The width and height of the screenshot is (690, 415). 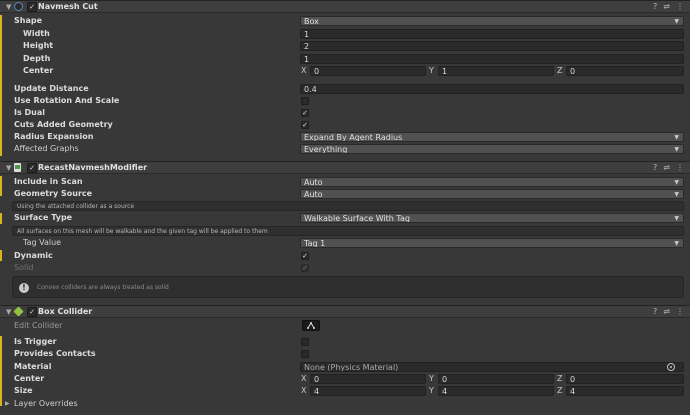 What do you see at coordinates (368, 71) in the screenshot?
I see `center-x-field: 0` at bounding box center [368, 71].